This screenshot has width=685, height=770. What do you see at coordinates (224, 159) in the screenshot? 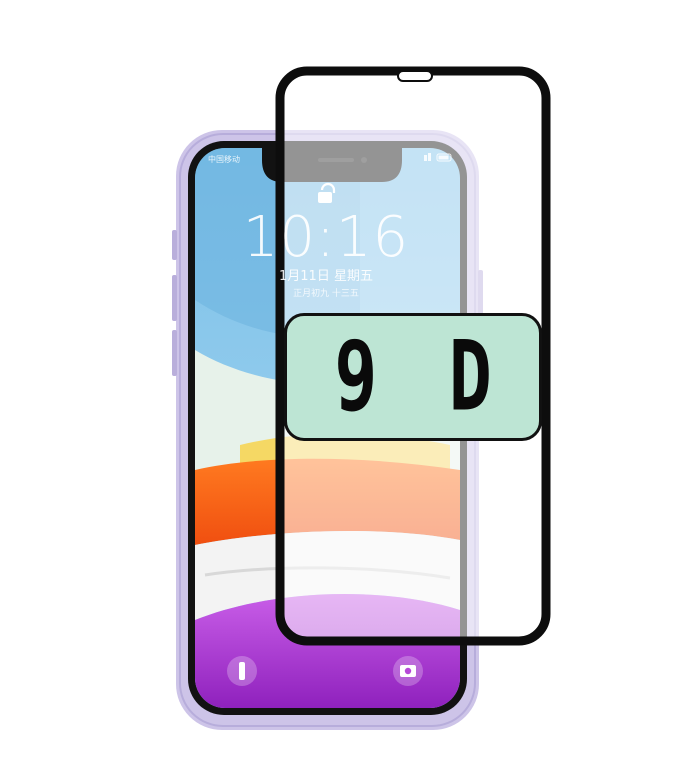
I see `carrier-label: 中国移动` at bounding box center [224, 159].